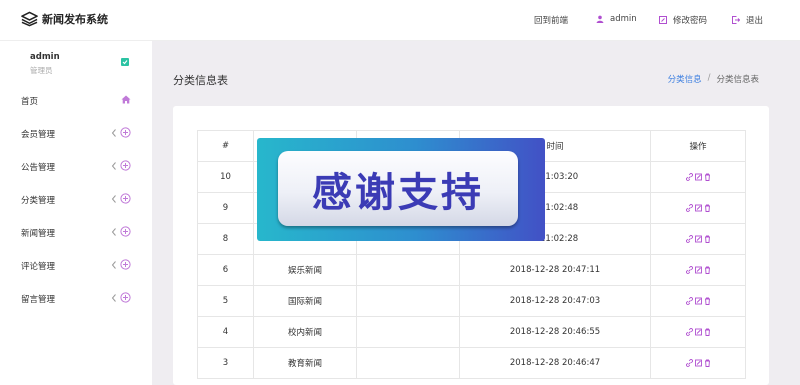  What do you see at coordinates (225, 301) in the screenshot?
I see `table-cell-id: 5` at bounding box center [225, 301].